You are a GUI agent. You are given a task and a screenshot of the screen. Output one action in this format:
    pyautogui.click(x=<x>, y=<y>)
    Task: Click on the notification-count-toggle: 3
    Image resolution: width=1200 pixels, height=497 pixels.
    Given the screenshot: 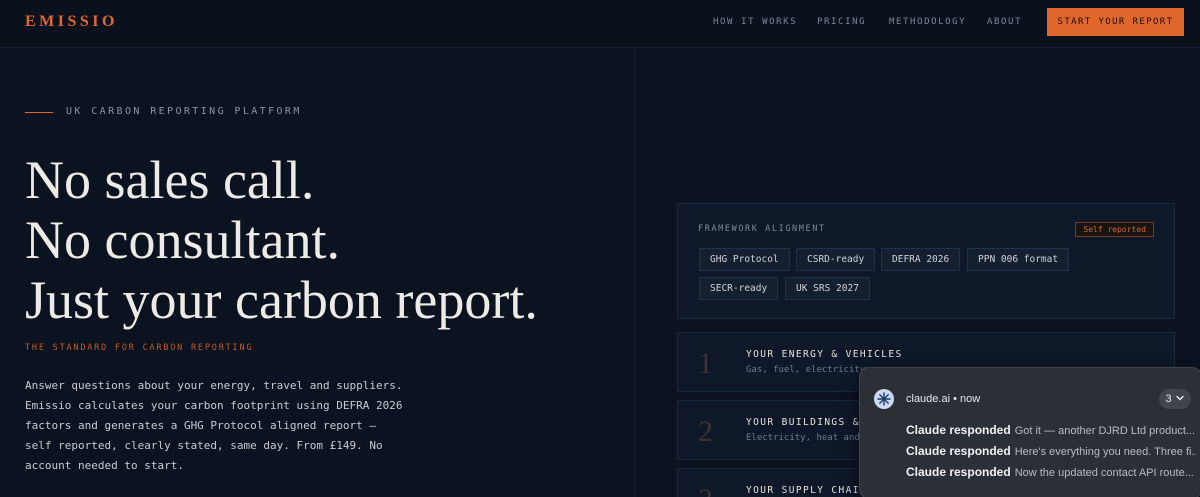 What is the action you would take?
    pyautogui.click(x=1175, y=399)
    